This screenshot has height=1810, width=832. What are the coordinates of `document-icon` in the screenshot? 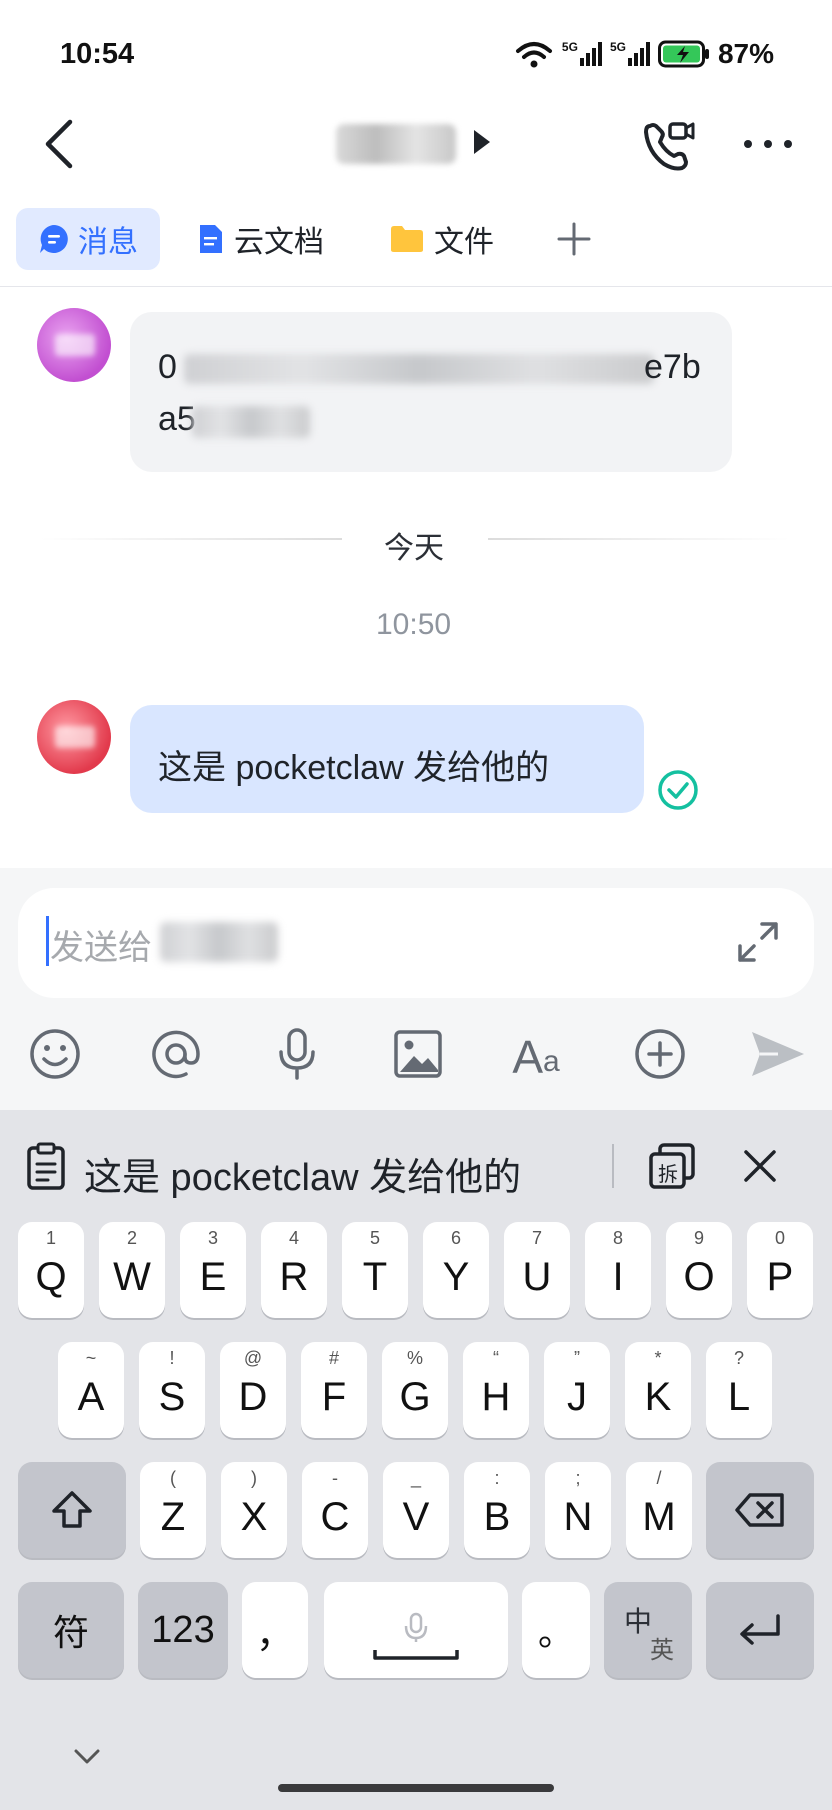 It's located at (211, 239).